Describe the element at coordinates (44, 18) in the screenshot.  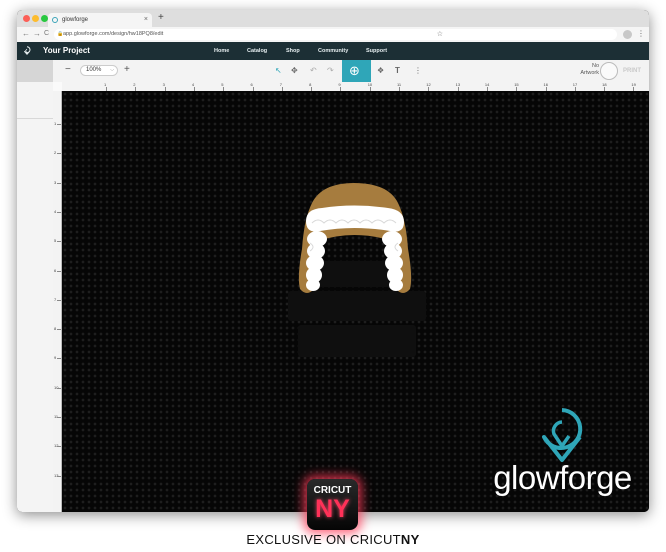
I see `maximize-window-button` at that location.